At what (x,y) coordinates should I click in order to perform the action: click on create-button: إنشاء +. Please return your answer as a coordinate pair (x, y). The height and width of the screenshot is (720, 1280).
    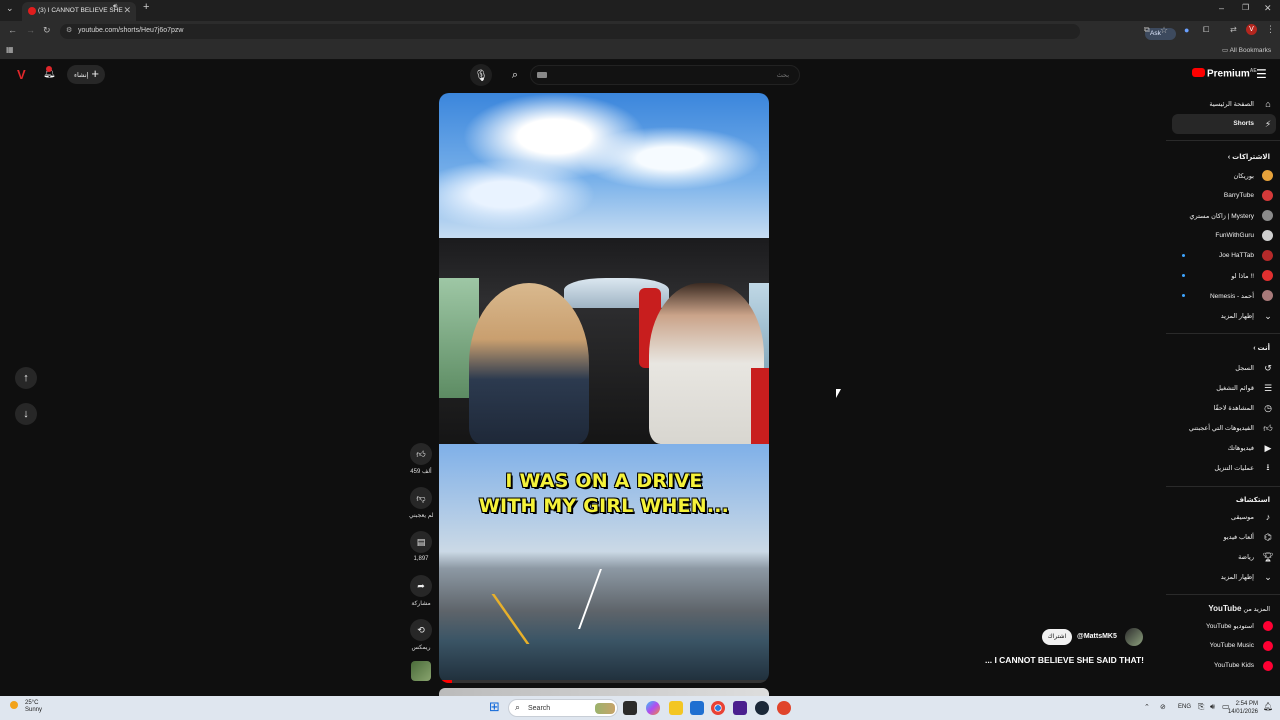
    Looking at the image, I should click on (86, 74).